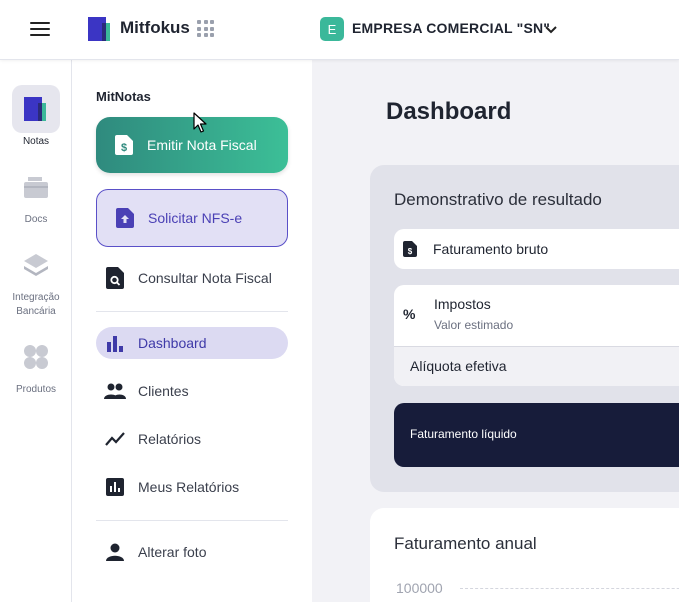 The image size is (679, 602). Describe the element at coordinates (115, 278) in the screenshot. I see `search-document-icon` at that location.